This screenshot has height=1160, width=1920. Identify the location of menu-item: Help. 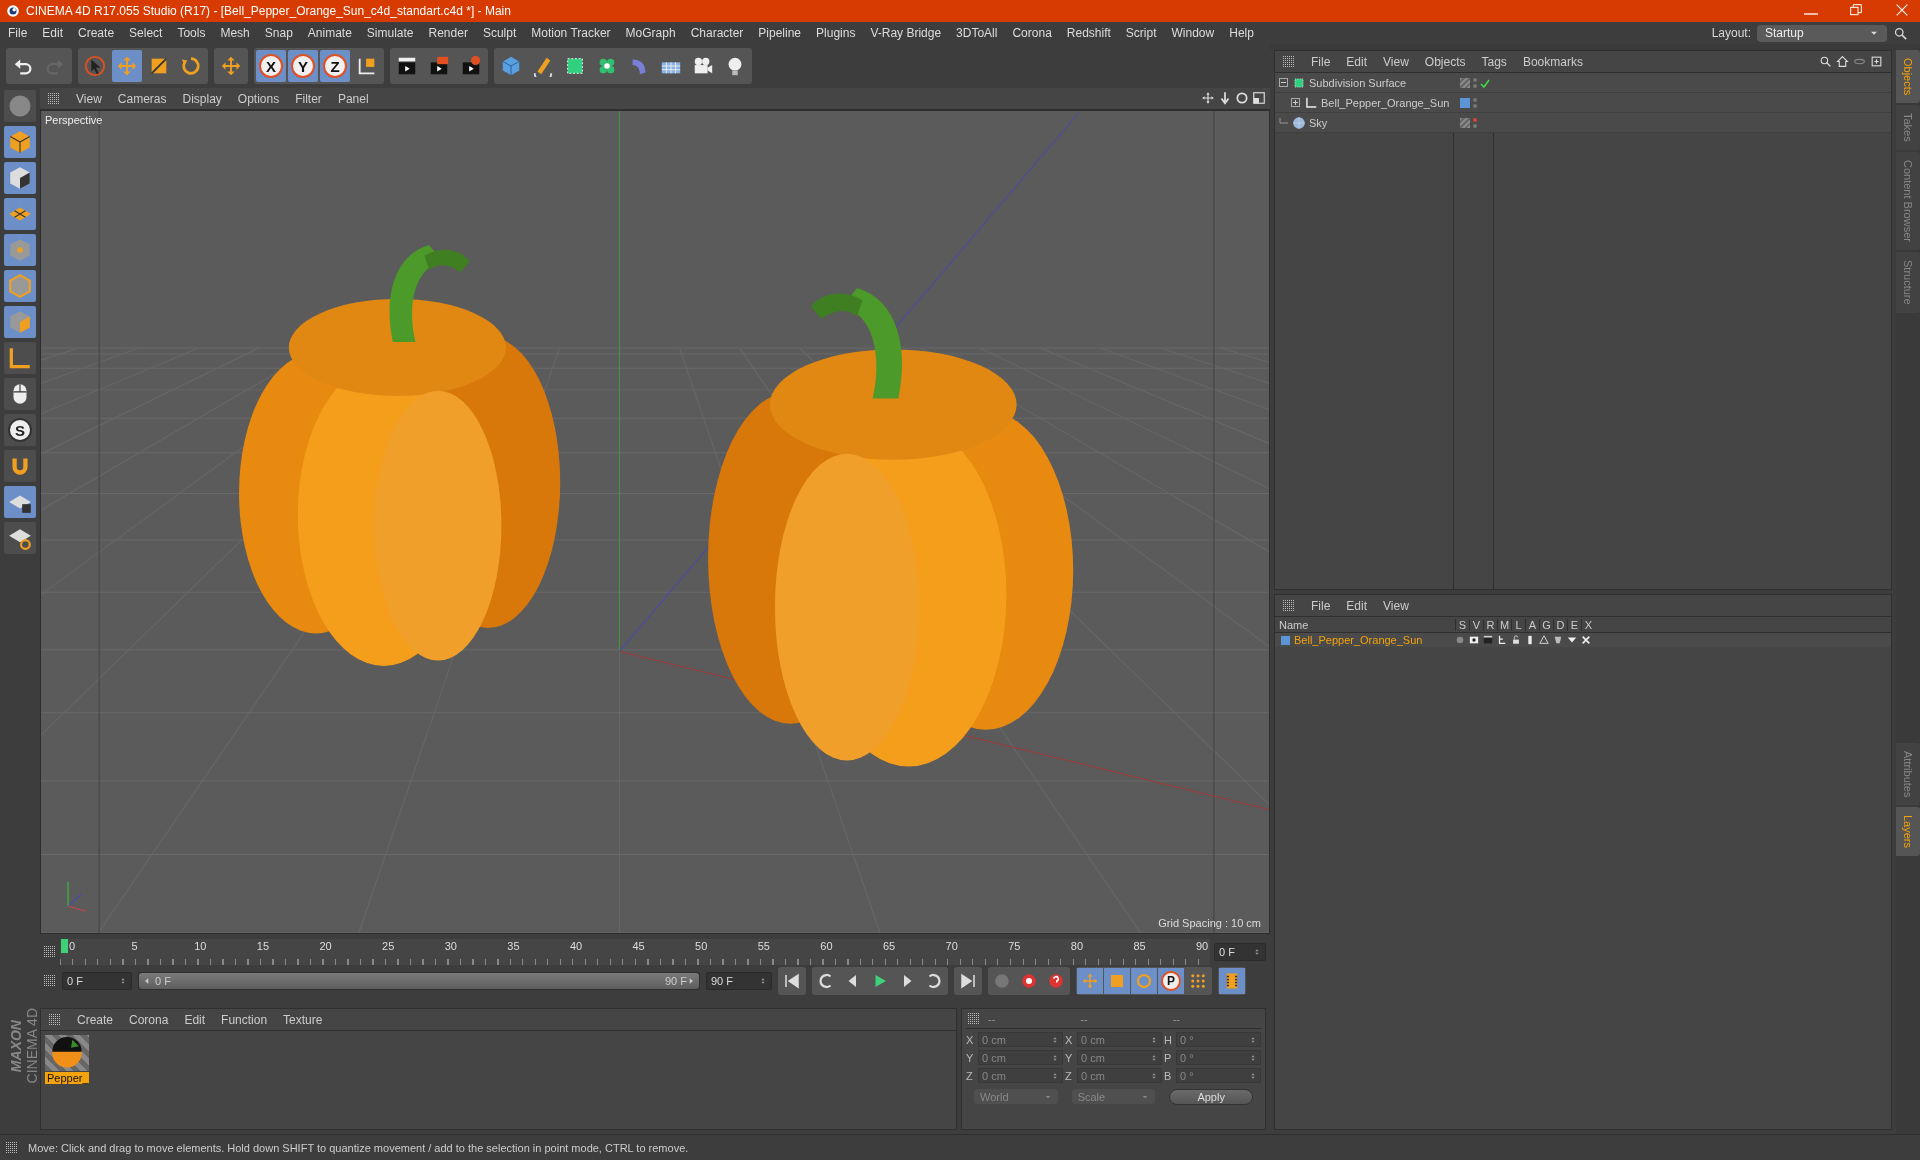
(1241, 33).